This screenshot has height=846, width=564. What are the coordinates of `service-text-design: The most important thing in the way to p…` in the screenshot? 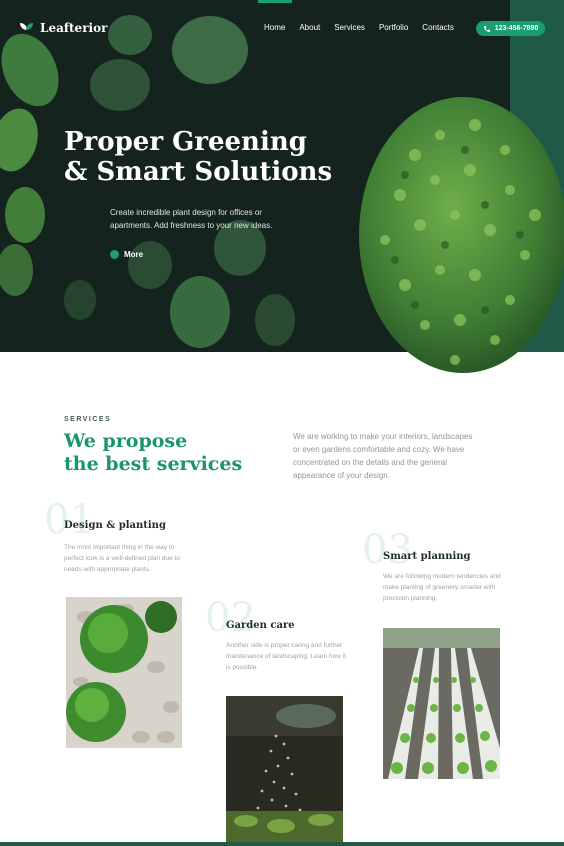 It's located at (122, 558).